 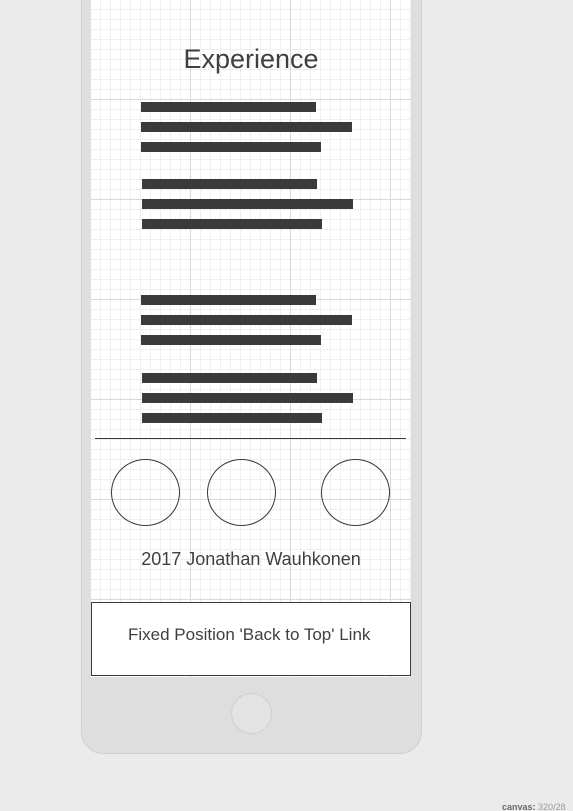 I want to click on canvas-size-value: 320/28, so click(x=552, y=806).